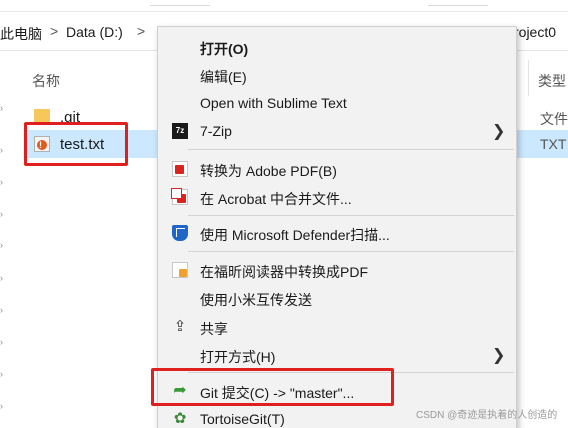 The height and width of the screenshot is (428, 568). Describe the element at coordinates (337, 75) in the screenshot. I see `menu-item-edit: 编辑(E)` at that location.